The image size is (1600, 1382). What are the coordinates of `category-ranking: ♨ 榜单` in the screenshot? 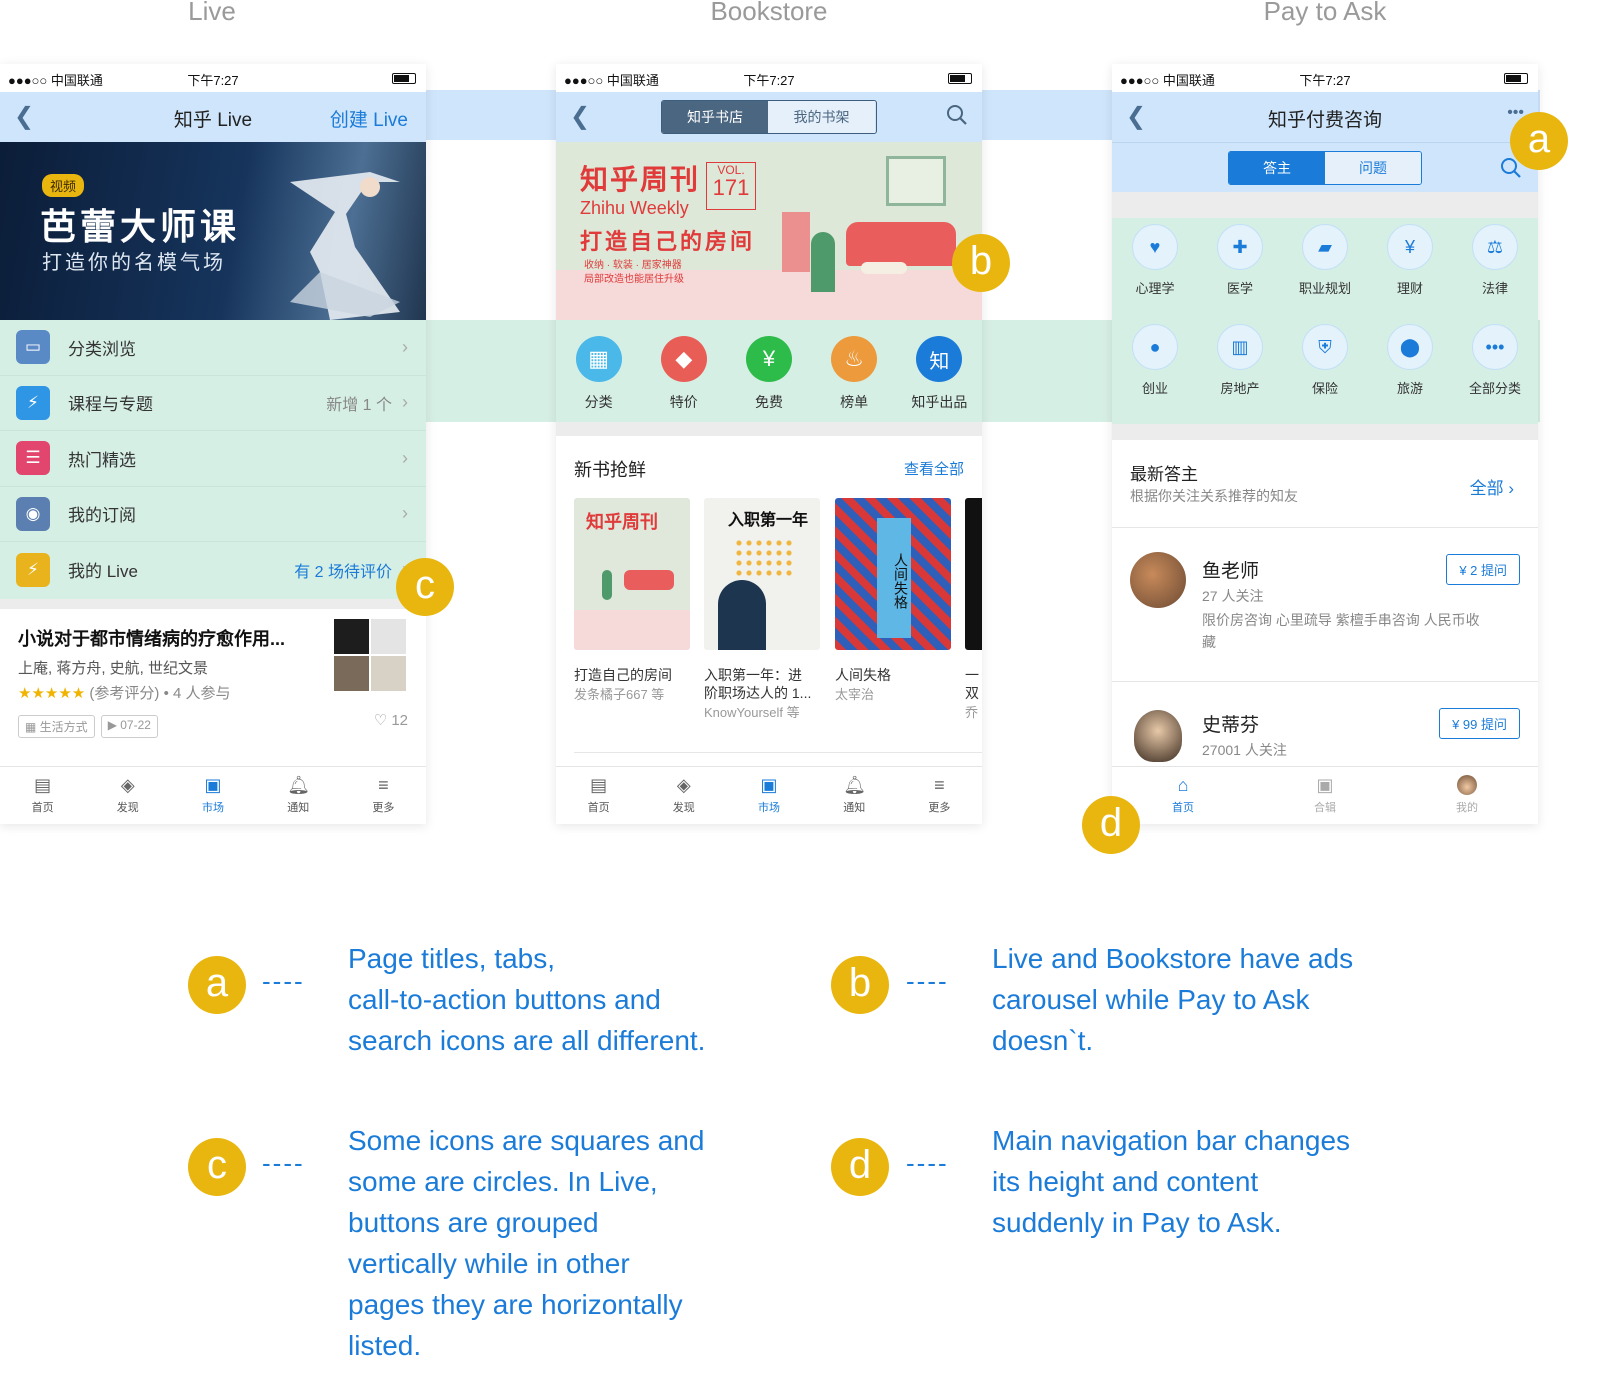 It's located at (854, 379).